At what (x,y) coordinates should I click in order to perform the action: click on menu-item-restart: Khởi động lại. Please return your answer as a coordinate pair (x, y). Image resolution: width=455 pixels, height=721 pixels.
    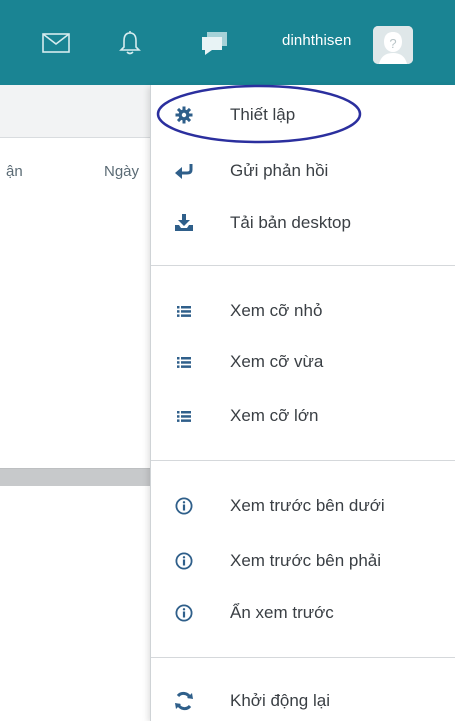
    Looking at the image, I should click on (303, 701).